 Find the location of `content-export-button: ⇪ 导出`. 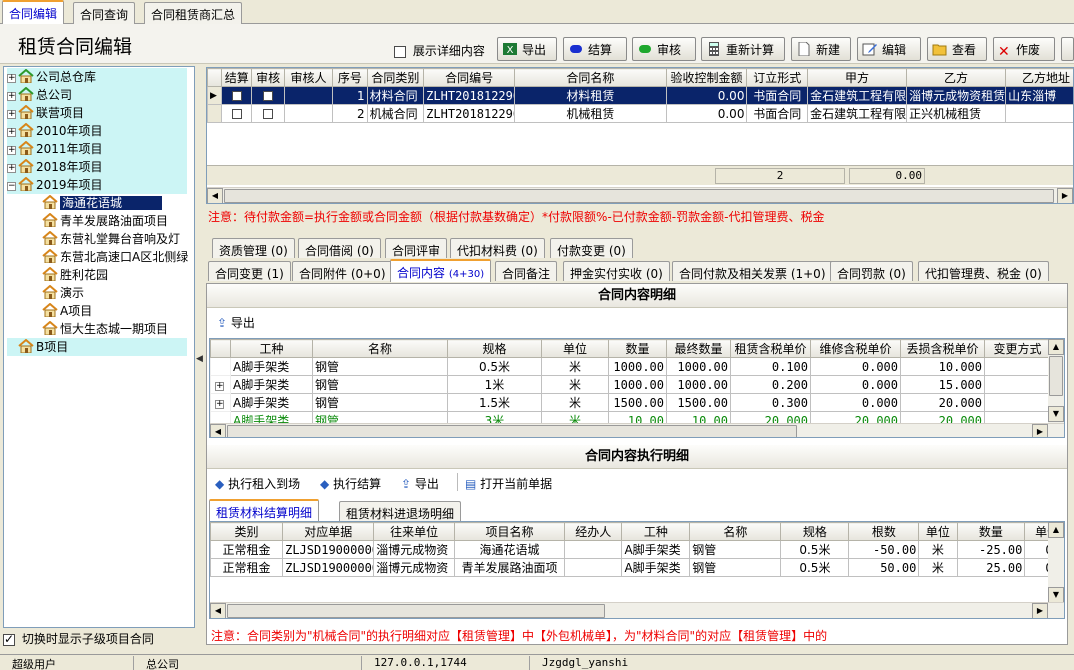

content-export-button: ⇪ 导出 is located at coordinates (236, 322).